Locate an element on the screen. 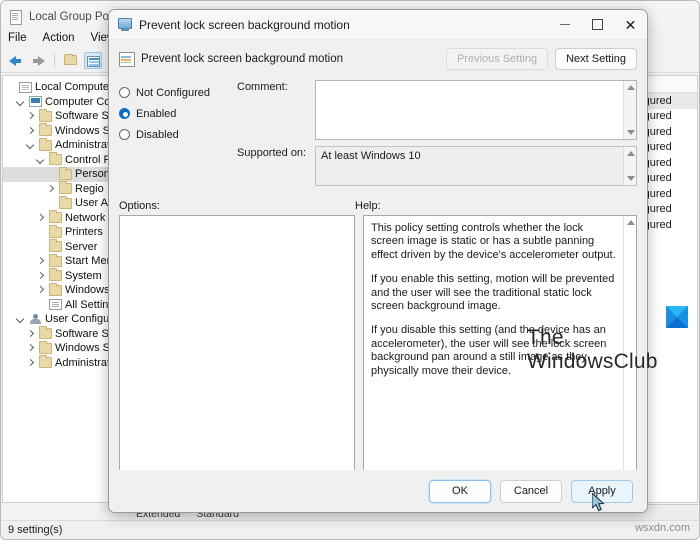 The image size is (700, 540). next-setting-button: Next Setting is located at coordinates (596, 59).